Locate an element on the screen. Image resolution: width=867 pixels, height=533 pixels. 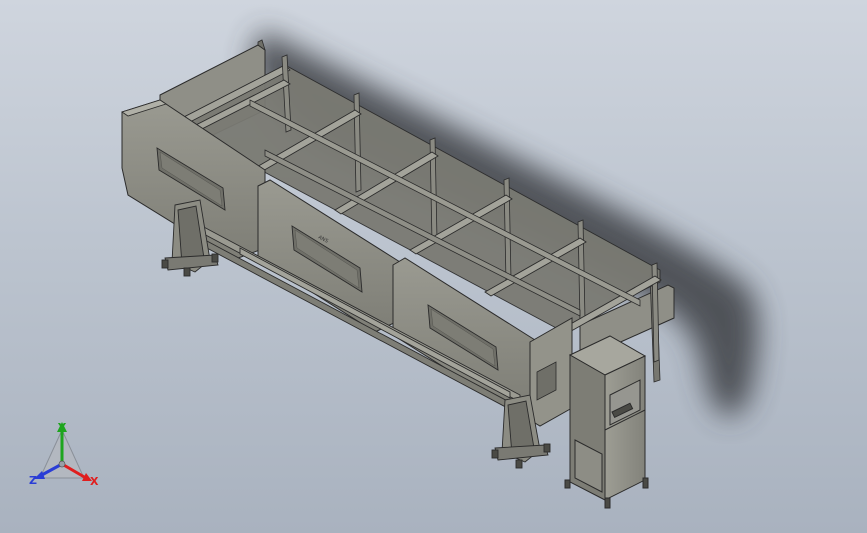
y-axis-label: Y is located at coordinates (62, 427).